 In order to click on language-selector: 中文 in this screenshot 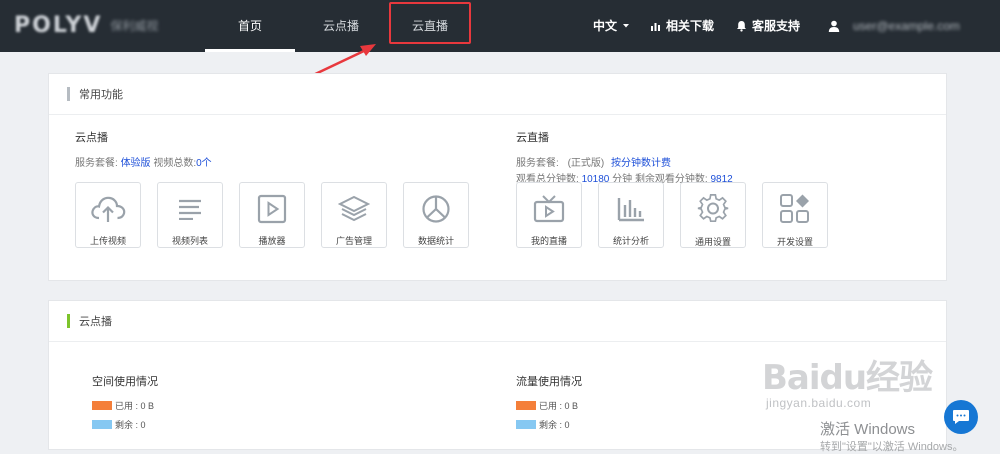, I will do `click(611, 26)`.